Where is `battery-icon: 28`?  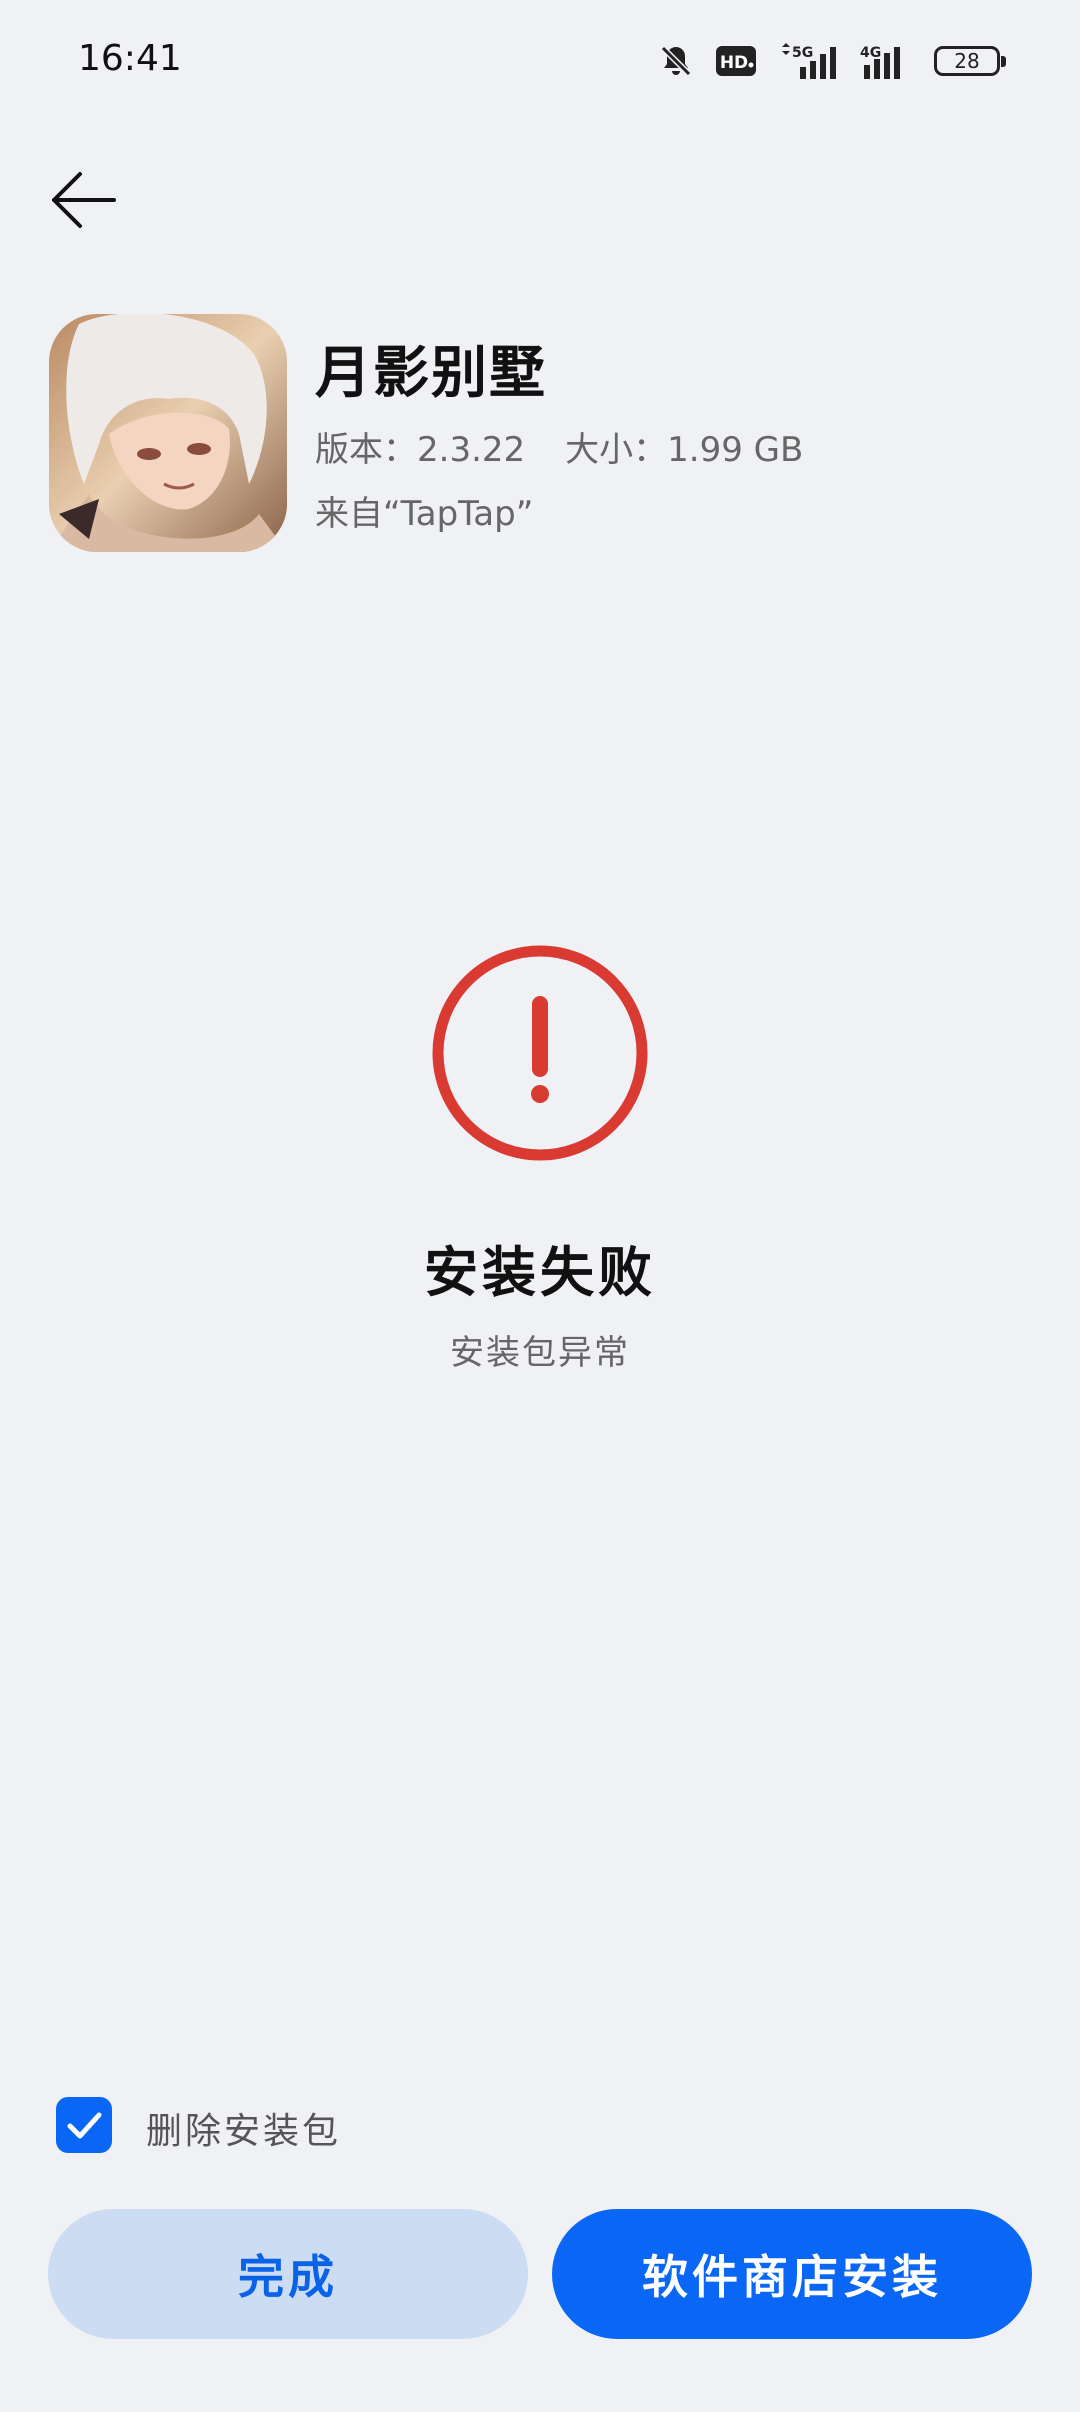 battery-icon: 28 is located at coordinates (970, 61).